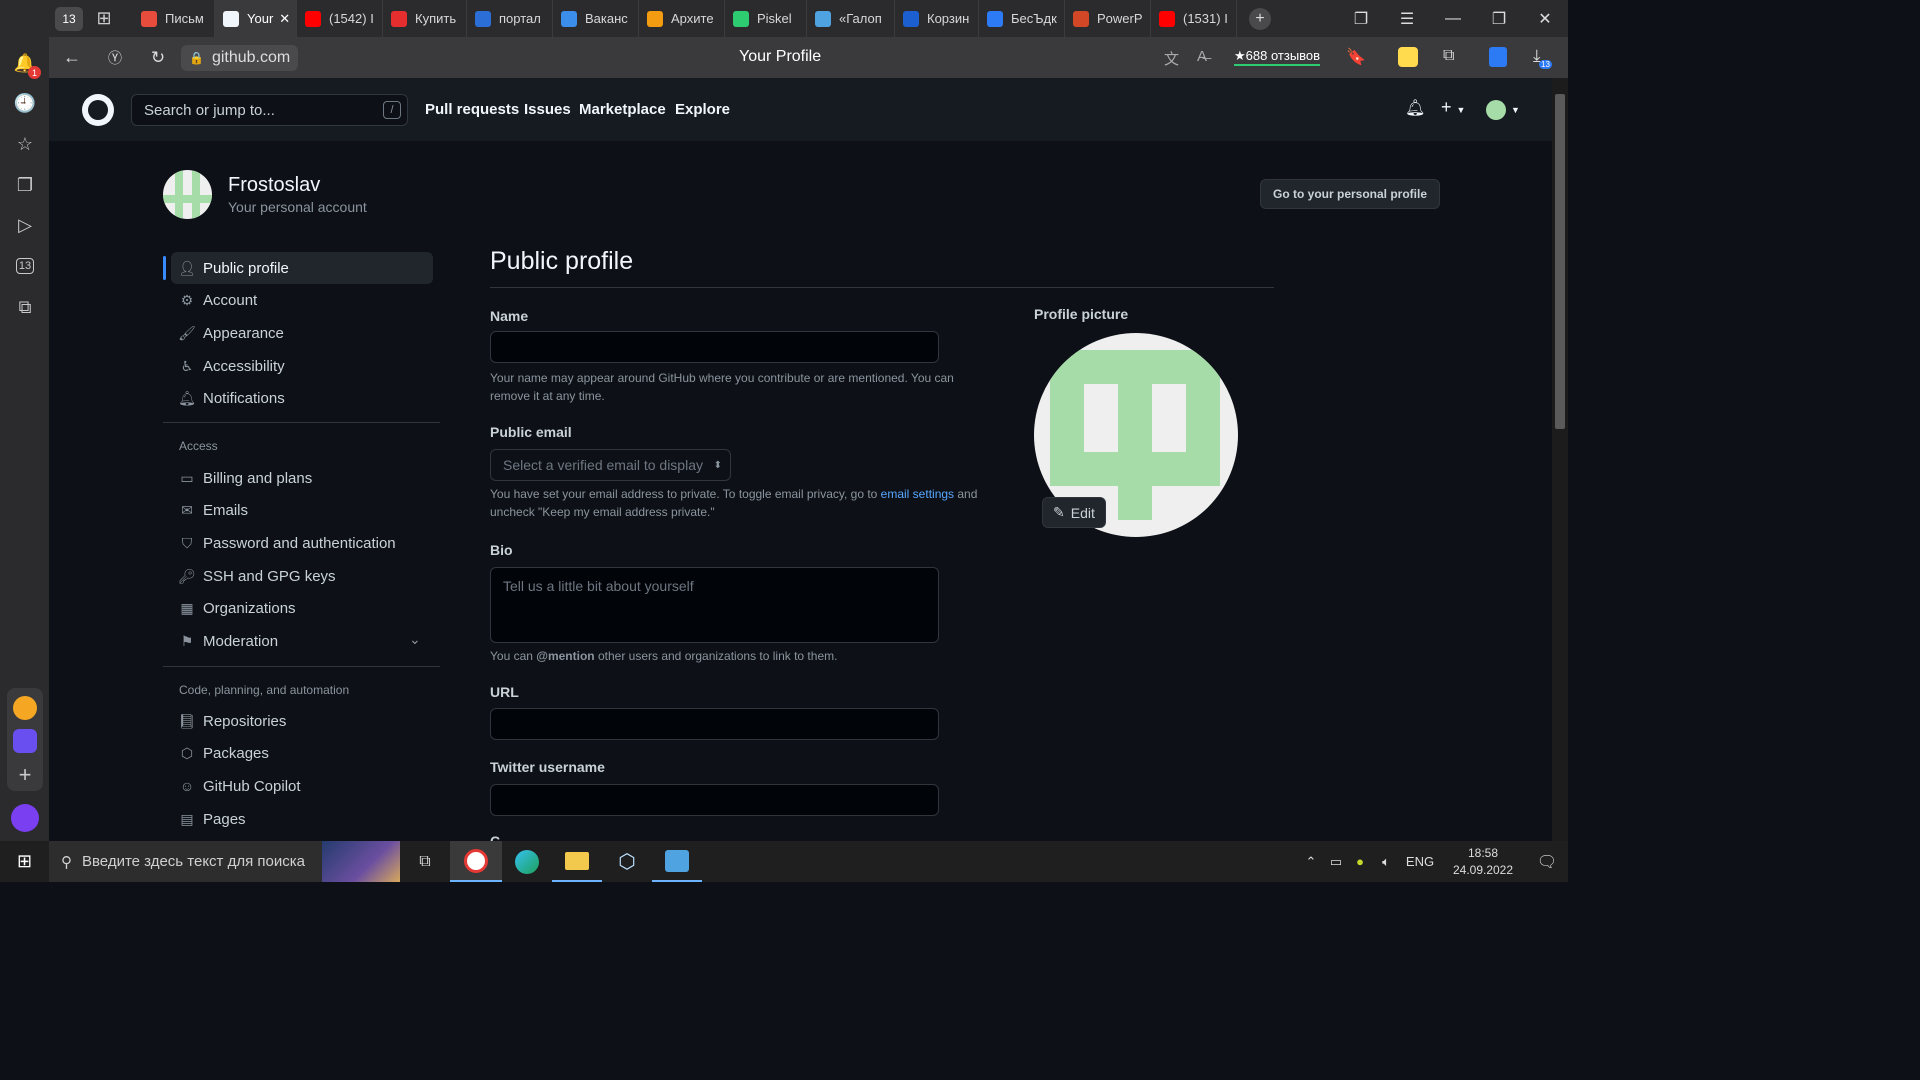 This screenshot has width=1920, height=1080. What do you see at coordinates (302, 609) in the screenshot?
I see `sidebar-item-organizations: ▦ Organizations` at bounding box center [302, 609].